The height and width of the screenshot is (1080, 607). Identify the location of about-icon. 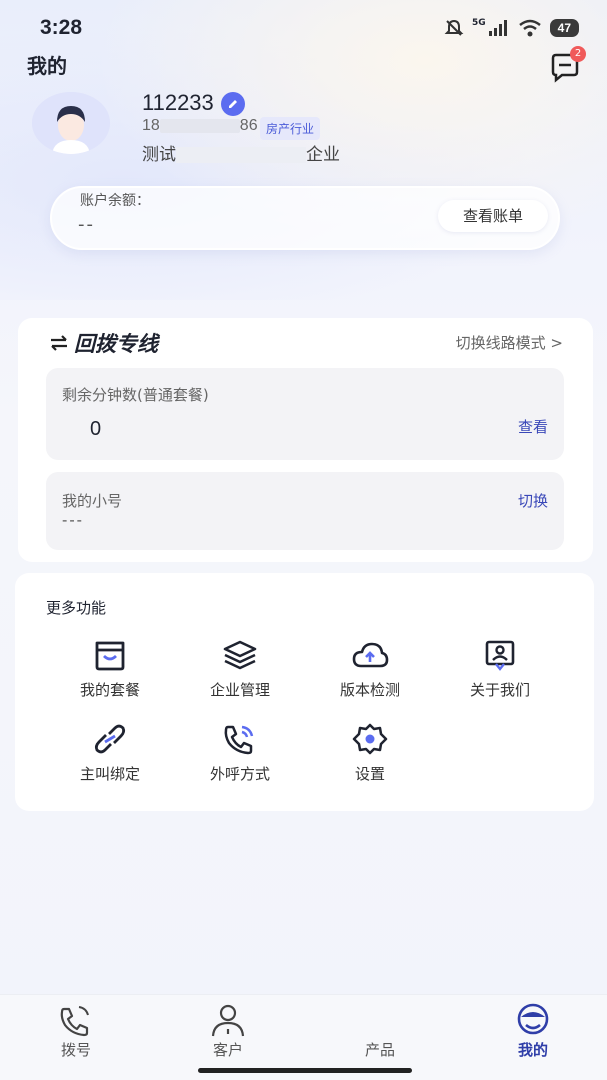
(500, 655).